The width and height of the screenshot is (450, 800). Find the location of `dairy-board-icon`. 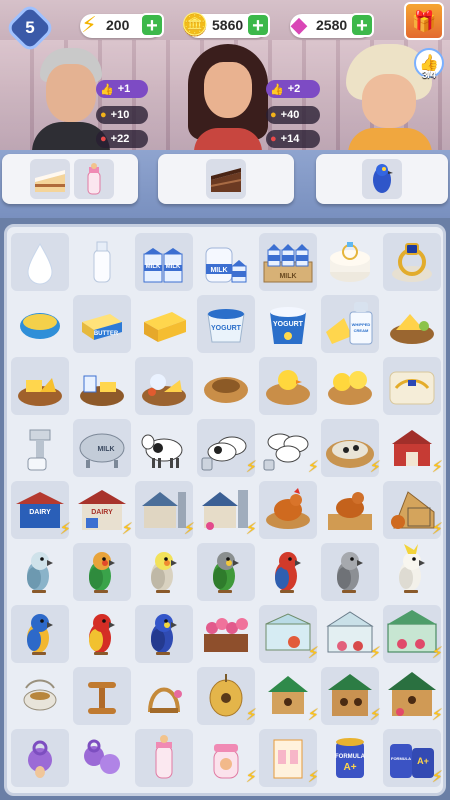

dairy-board-icon is located at coordinates (102, 390).